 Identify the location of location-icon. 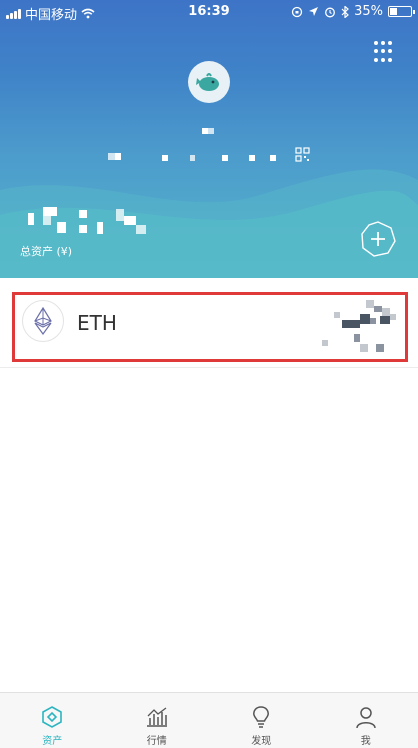
(314, 11).